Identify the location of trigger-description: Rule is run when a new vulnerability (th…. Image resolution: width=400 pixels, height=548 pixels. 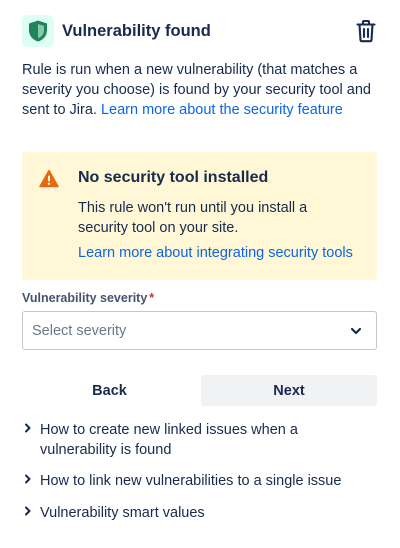
(202, 90).